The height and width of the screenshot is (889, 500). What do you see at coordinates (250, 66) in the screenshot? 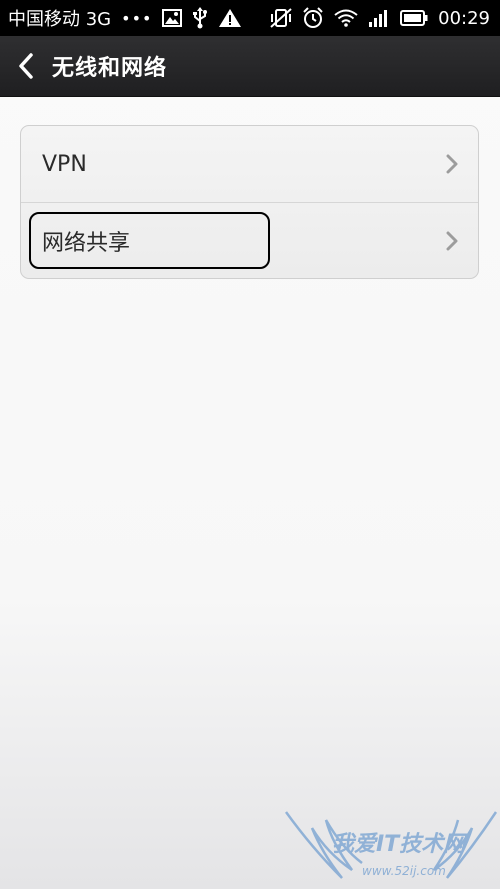
I see `title-bar: 无线和网络` at bounding box center [250, 66].